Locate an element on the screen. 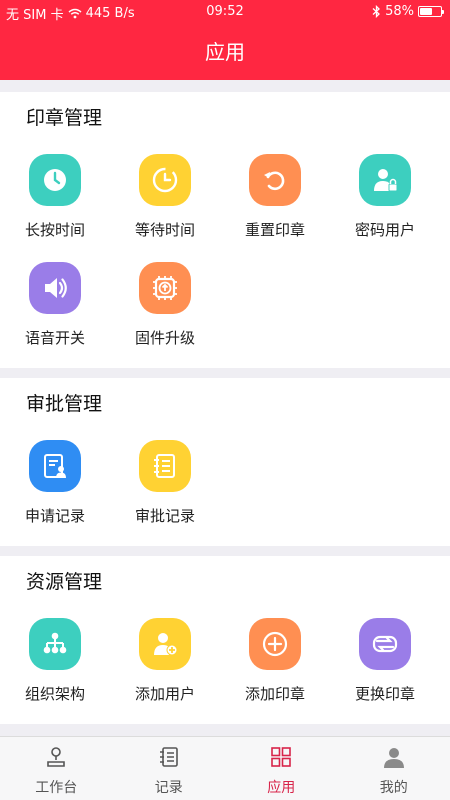 This screenshot has height=800, width=450. upgrade-chip-icon is located at coordinates (165, 288).